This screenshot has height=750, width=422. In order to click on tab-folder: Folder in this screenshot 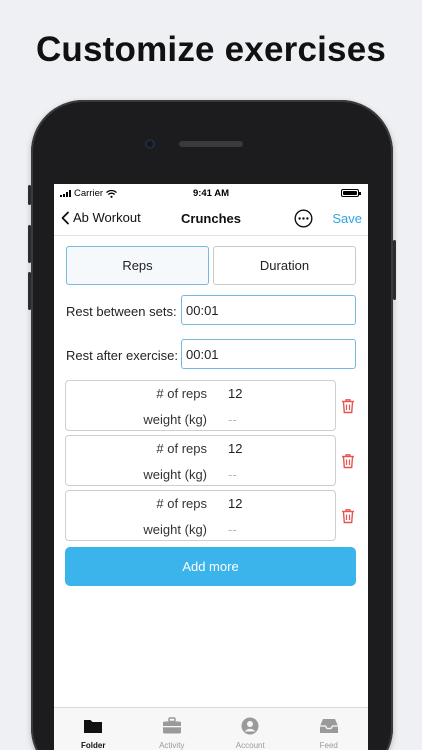, I will do `click(93, 729)`.